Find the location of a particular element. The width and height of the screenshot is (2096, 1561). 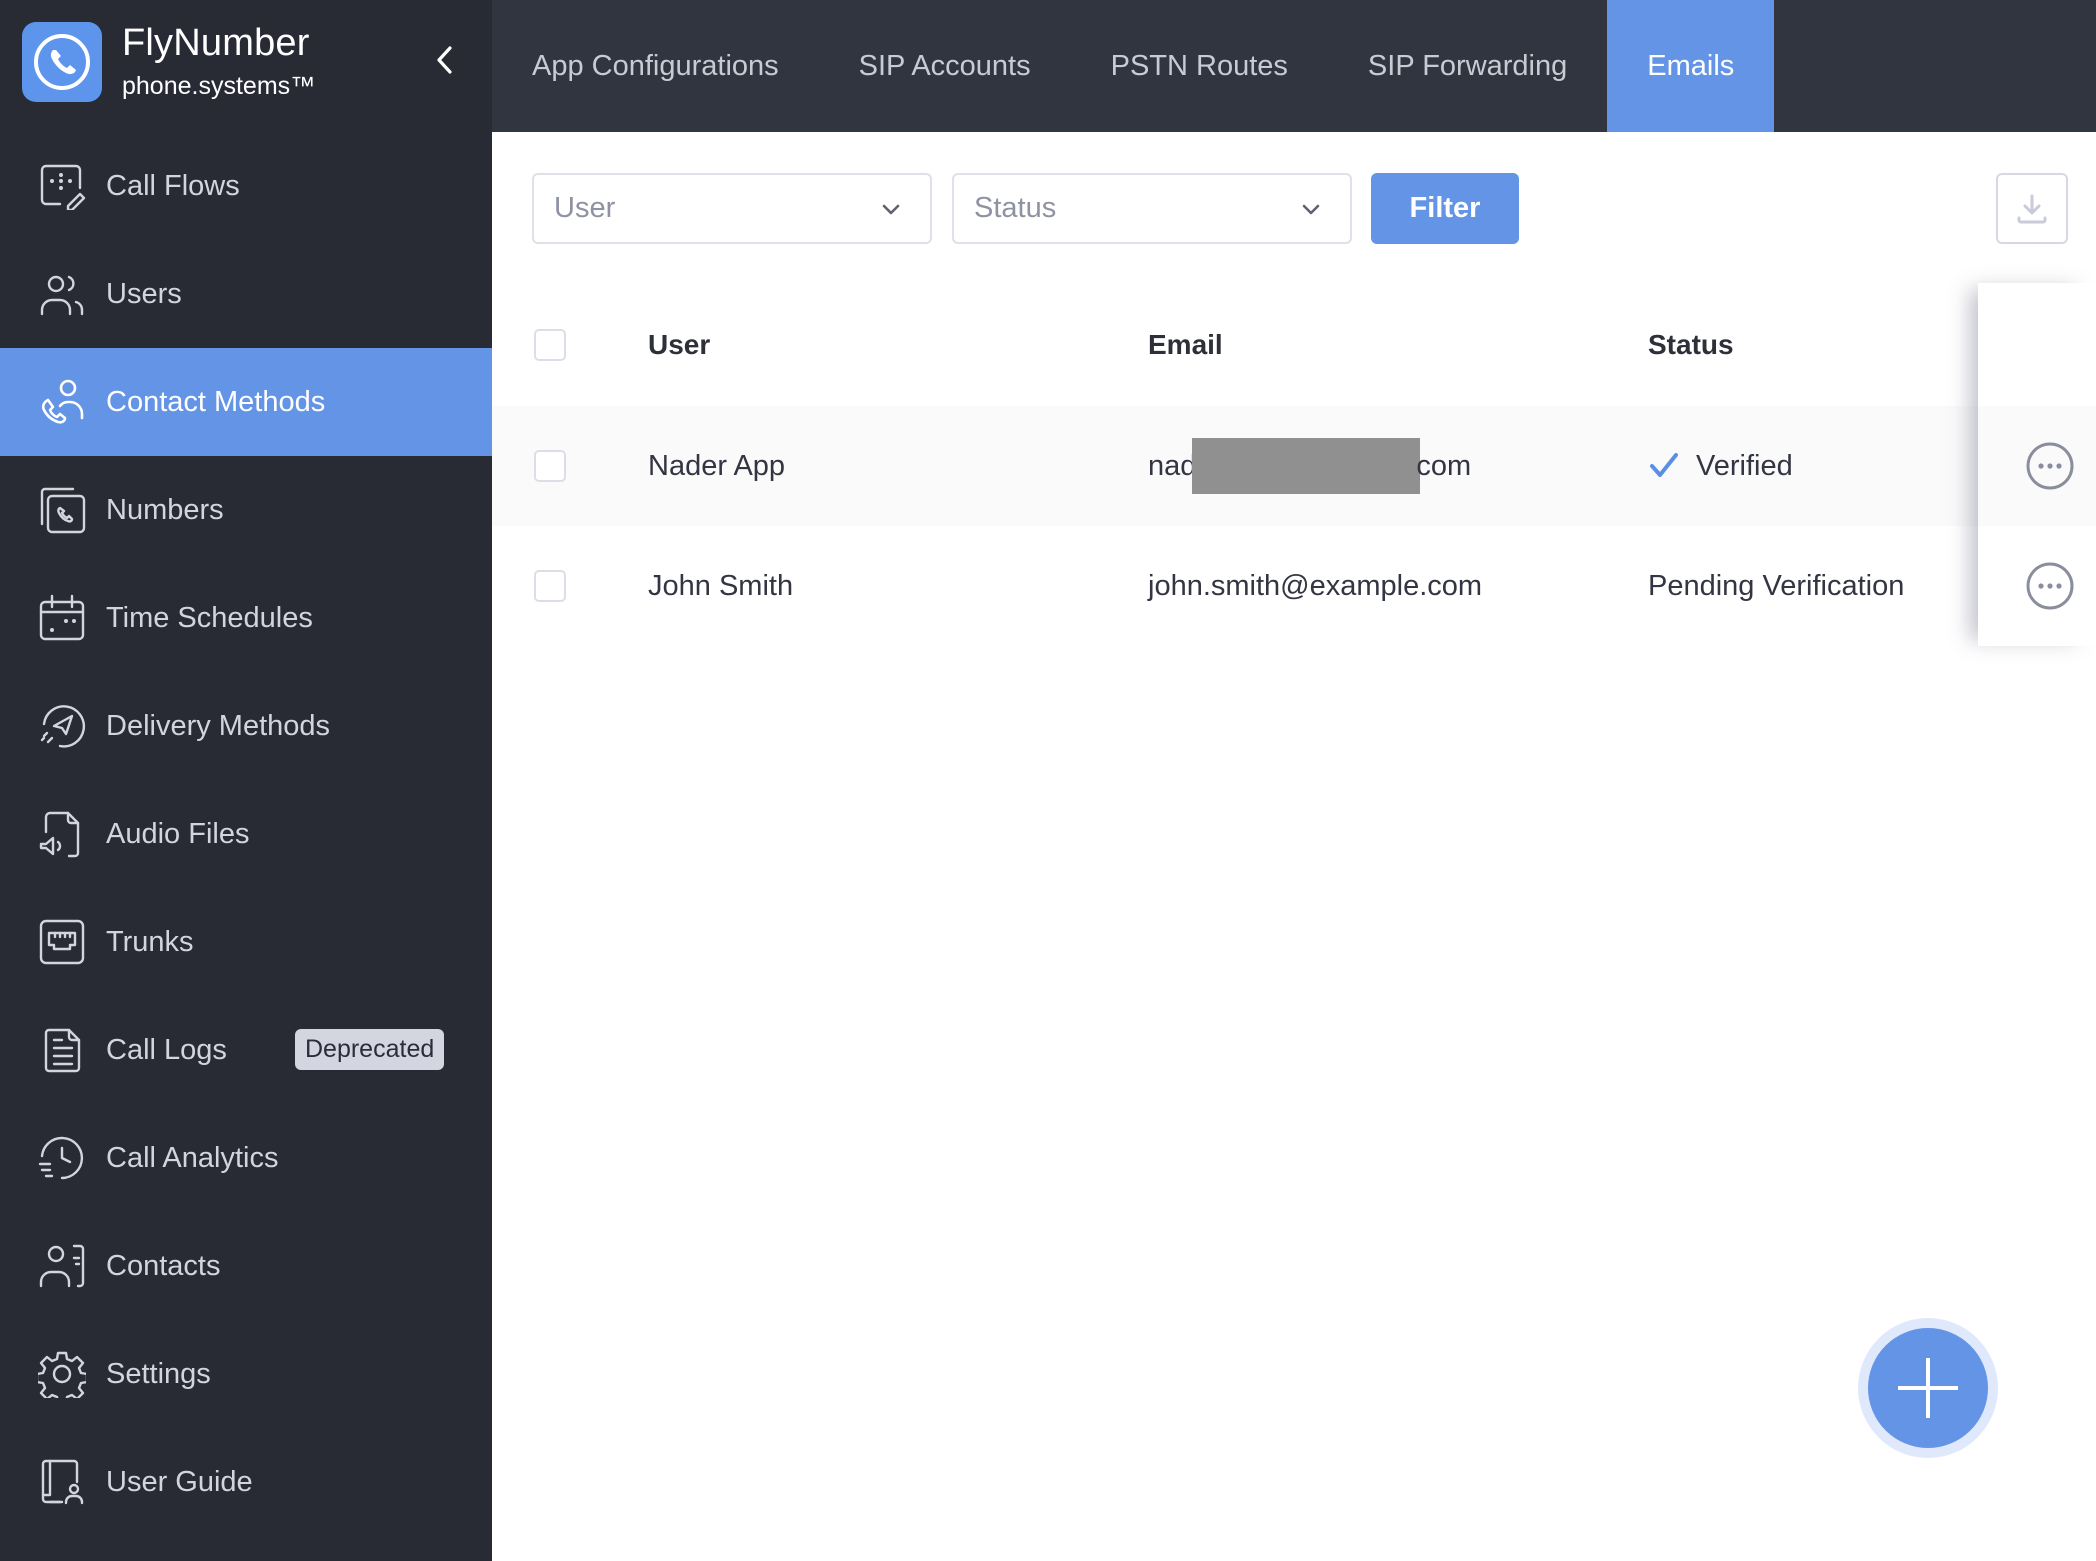

download-button is located at coordinates (2032, 208).